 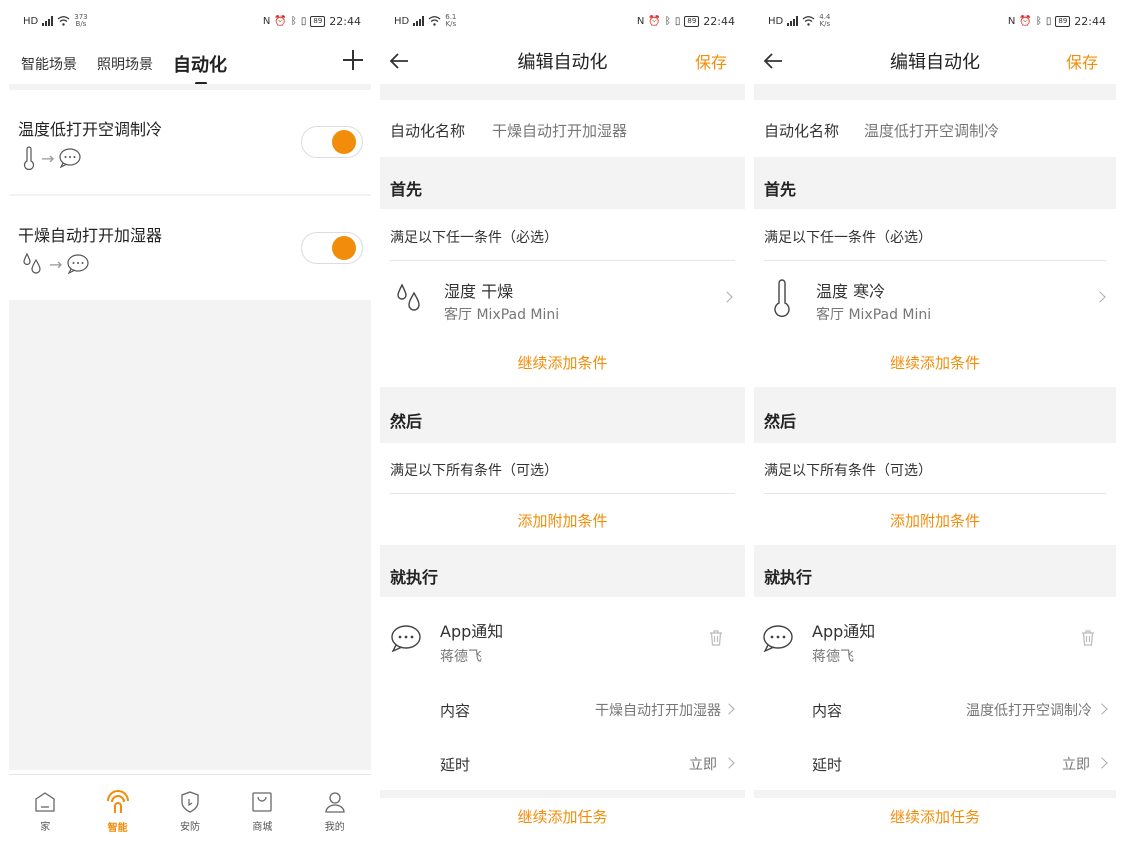 I want to click on scene-tabs: 智能场景 照明场景 自动化, so click(x=190, y=64).